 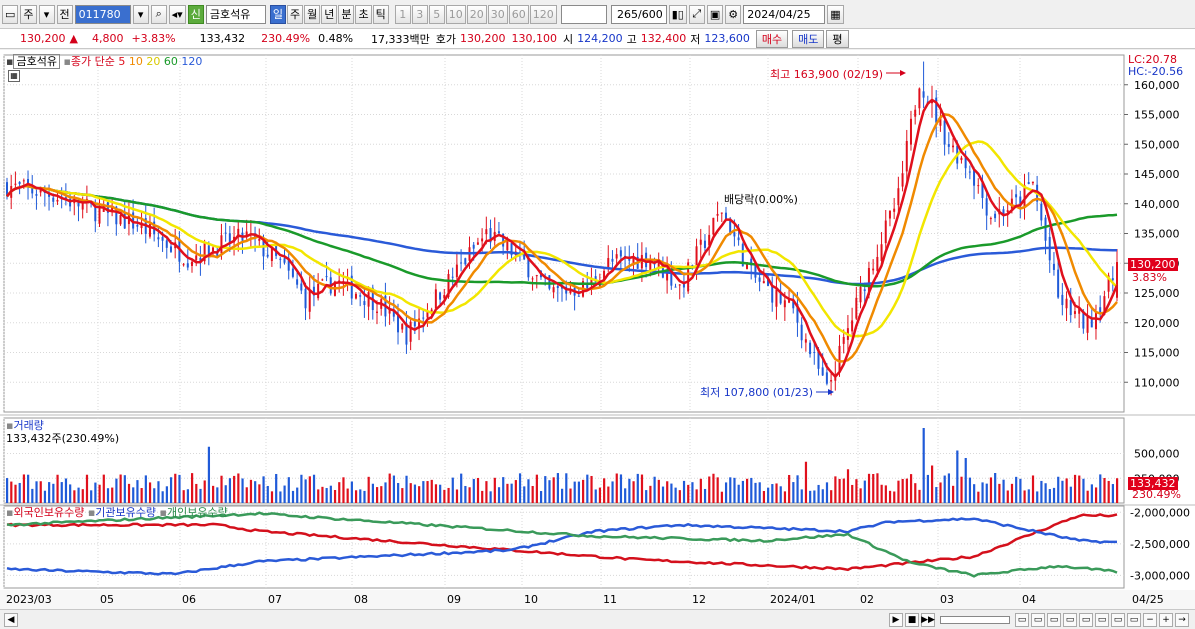 What do you see at coordinates (827, 74) in the screenshot?
I see `high-annotation: 최고 163,900 (02/19)` at bounding box center [827, 74].